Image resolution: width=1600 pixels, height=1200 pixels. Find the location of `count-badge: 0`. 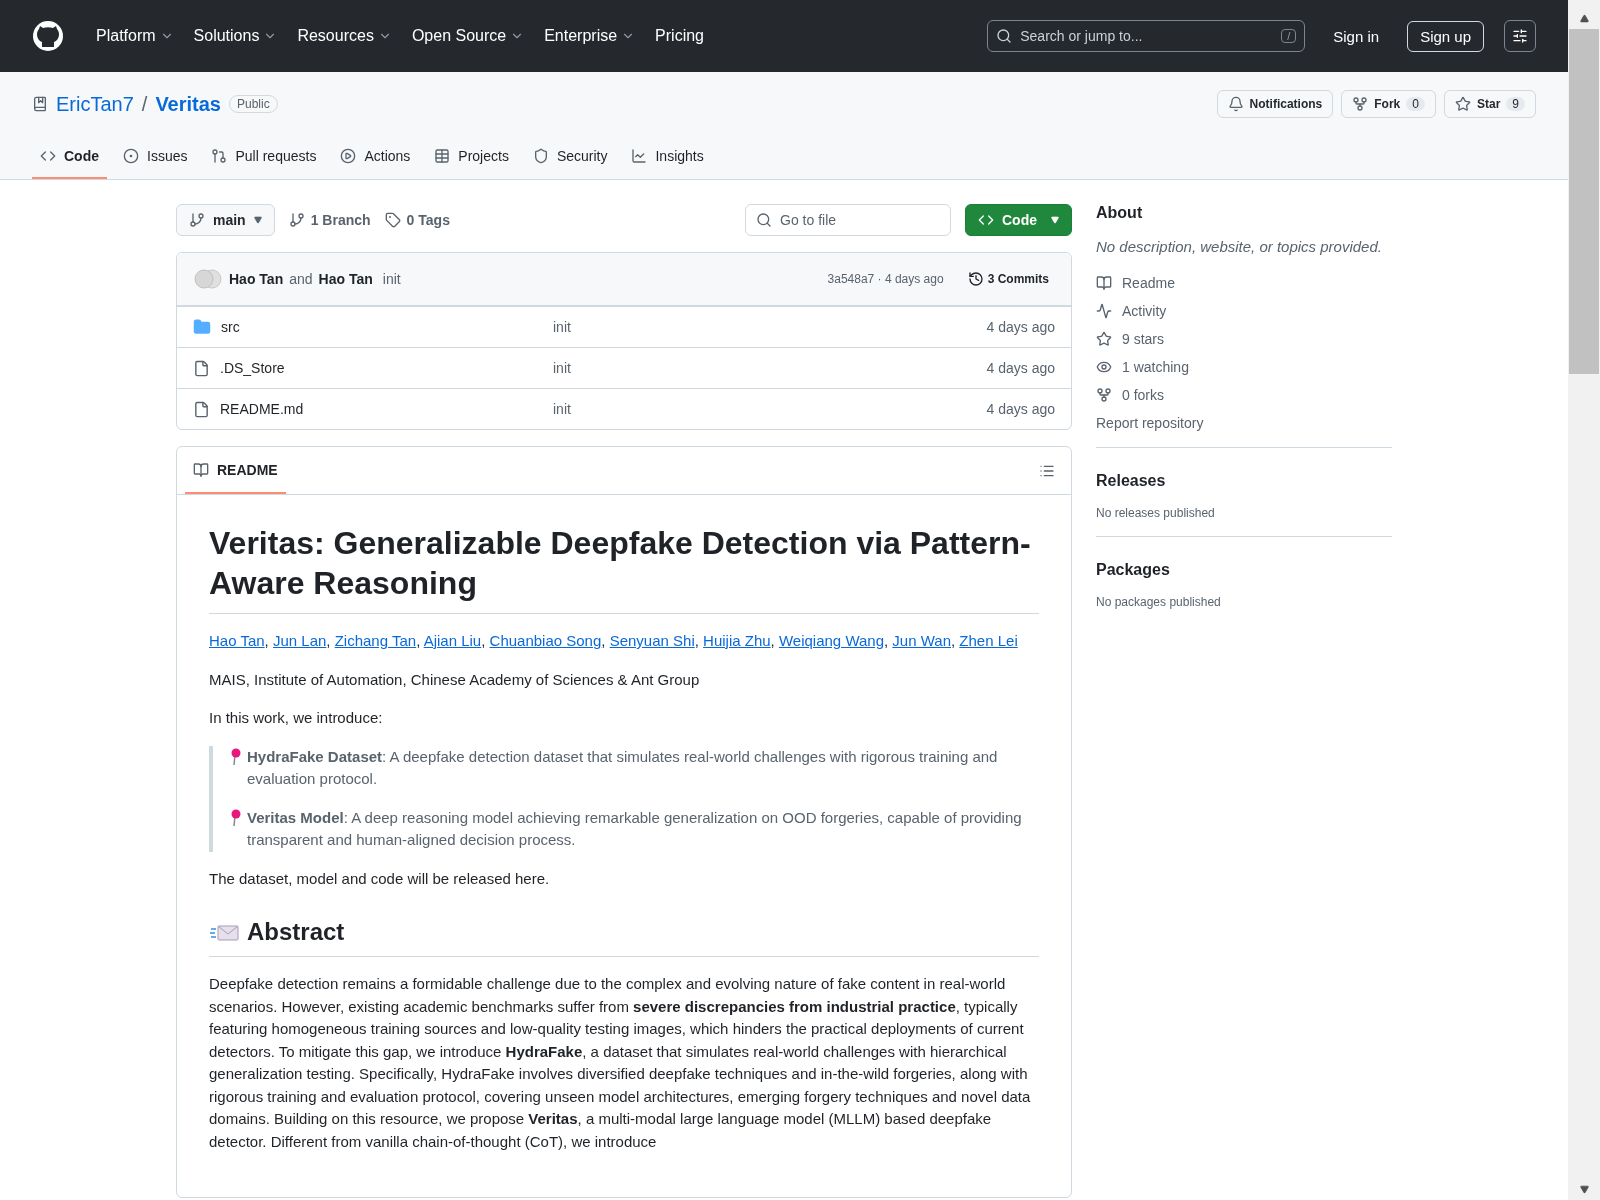

count-badge: 0 is located at coordinates (1415, 104).